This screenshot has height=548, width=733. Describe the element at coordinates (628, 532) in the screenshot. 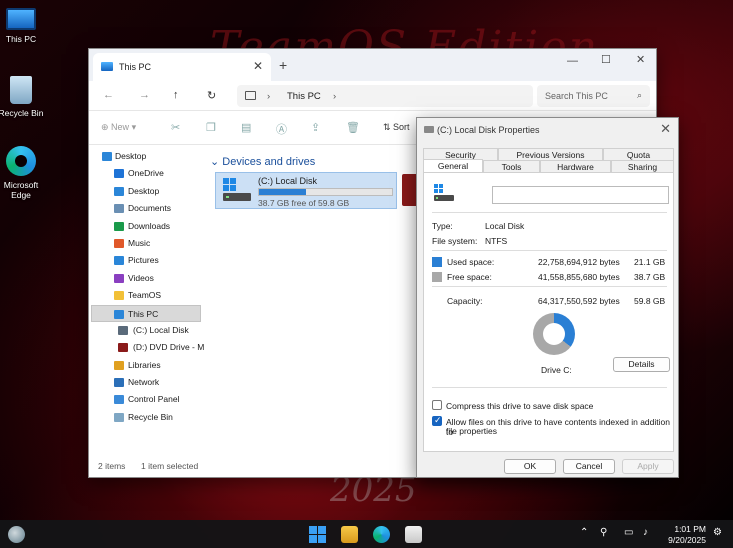

I see `display-icon: ▭` at that location.